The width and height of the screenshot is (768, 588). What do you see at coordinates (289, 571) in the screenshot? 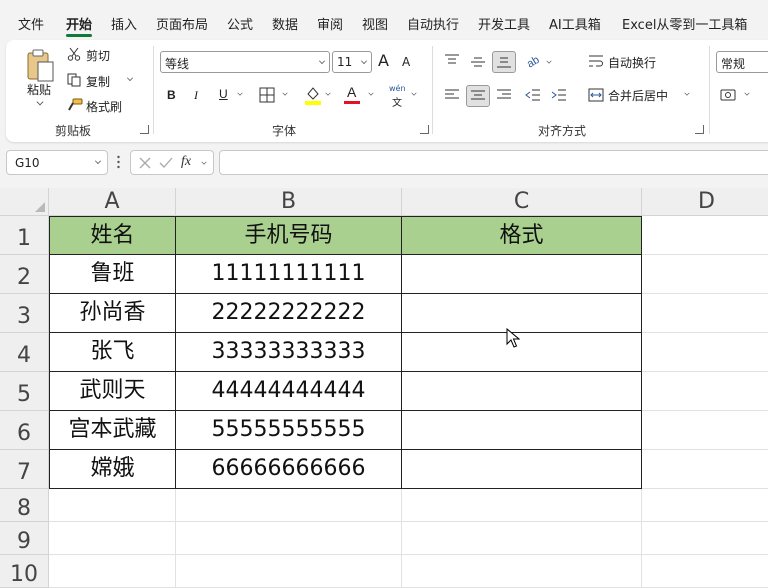
I see `cell-b10` at bounding box center [289, 571].